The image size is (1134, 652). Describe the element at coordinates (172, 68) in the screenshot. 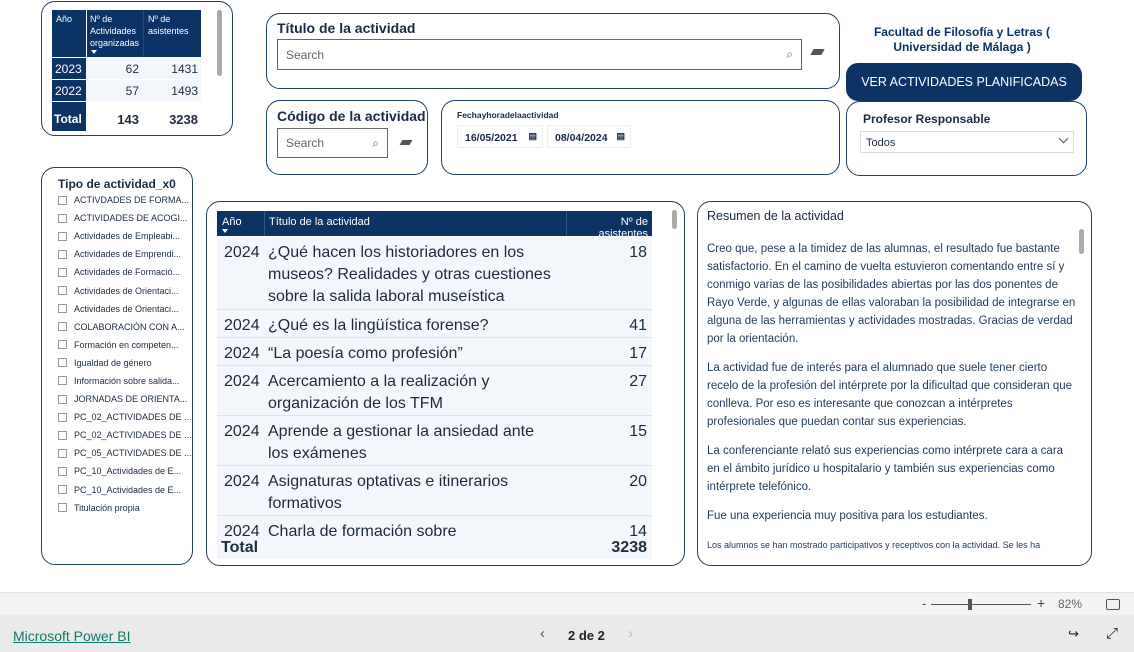

I see `attendees-cell: 1431` at that location.